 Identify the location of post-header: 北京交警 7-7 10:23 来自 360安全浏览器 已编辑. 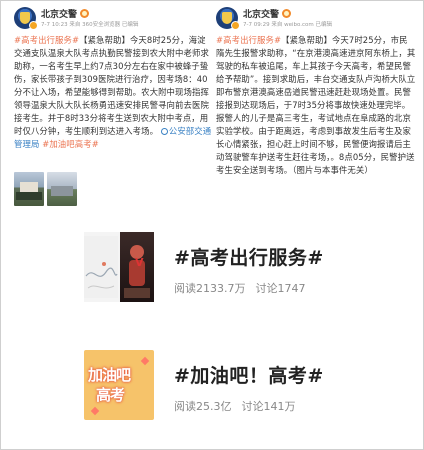
(114, 19).